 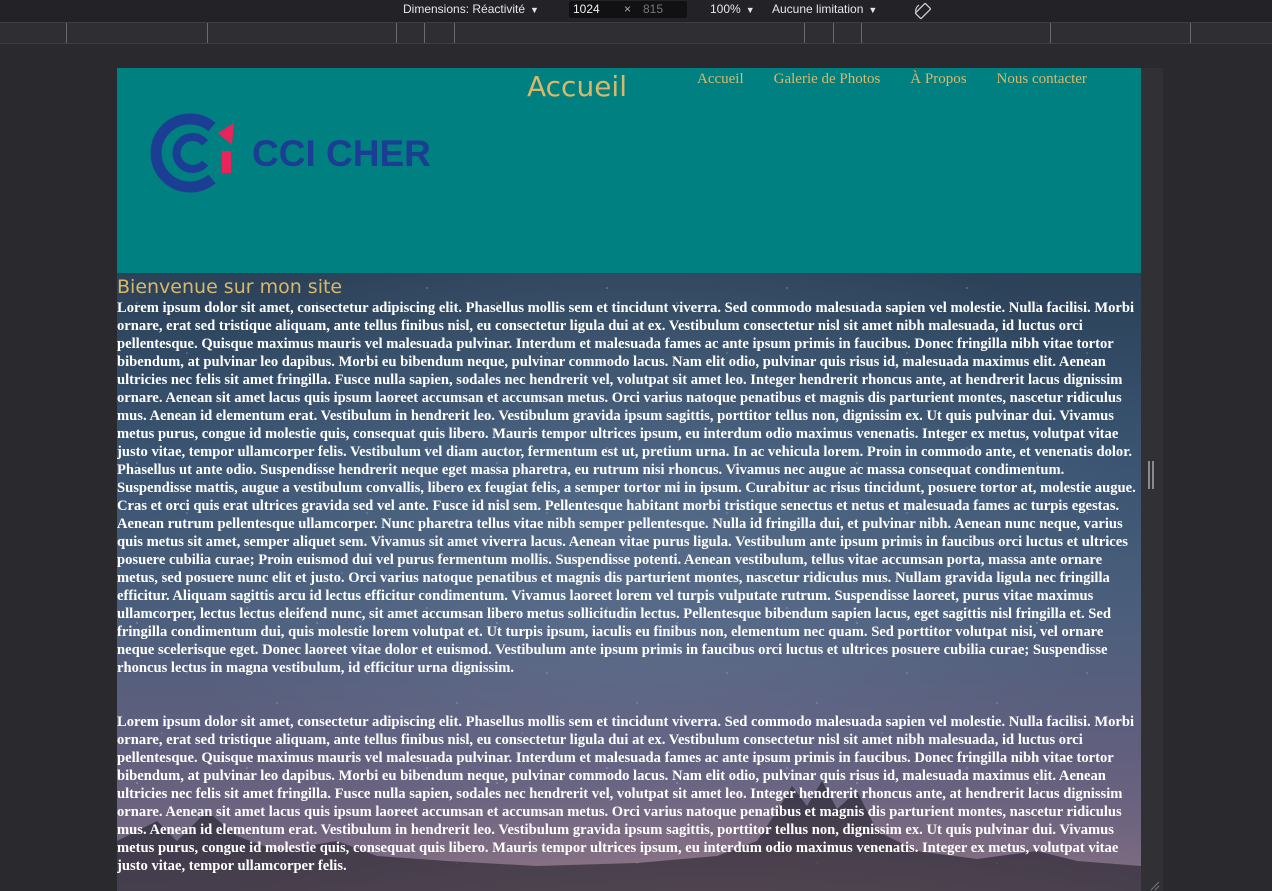 What do you see at coordinates (341, 153) in the screenshot?
I see `logo-text: CCI CHER` at bounding box center [341, 153].